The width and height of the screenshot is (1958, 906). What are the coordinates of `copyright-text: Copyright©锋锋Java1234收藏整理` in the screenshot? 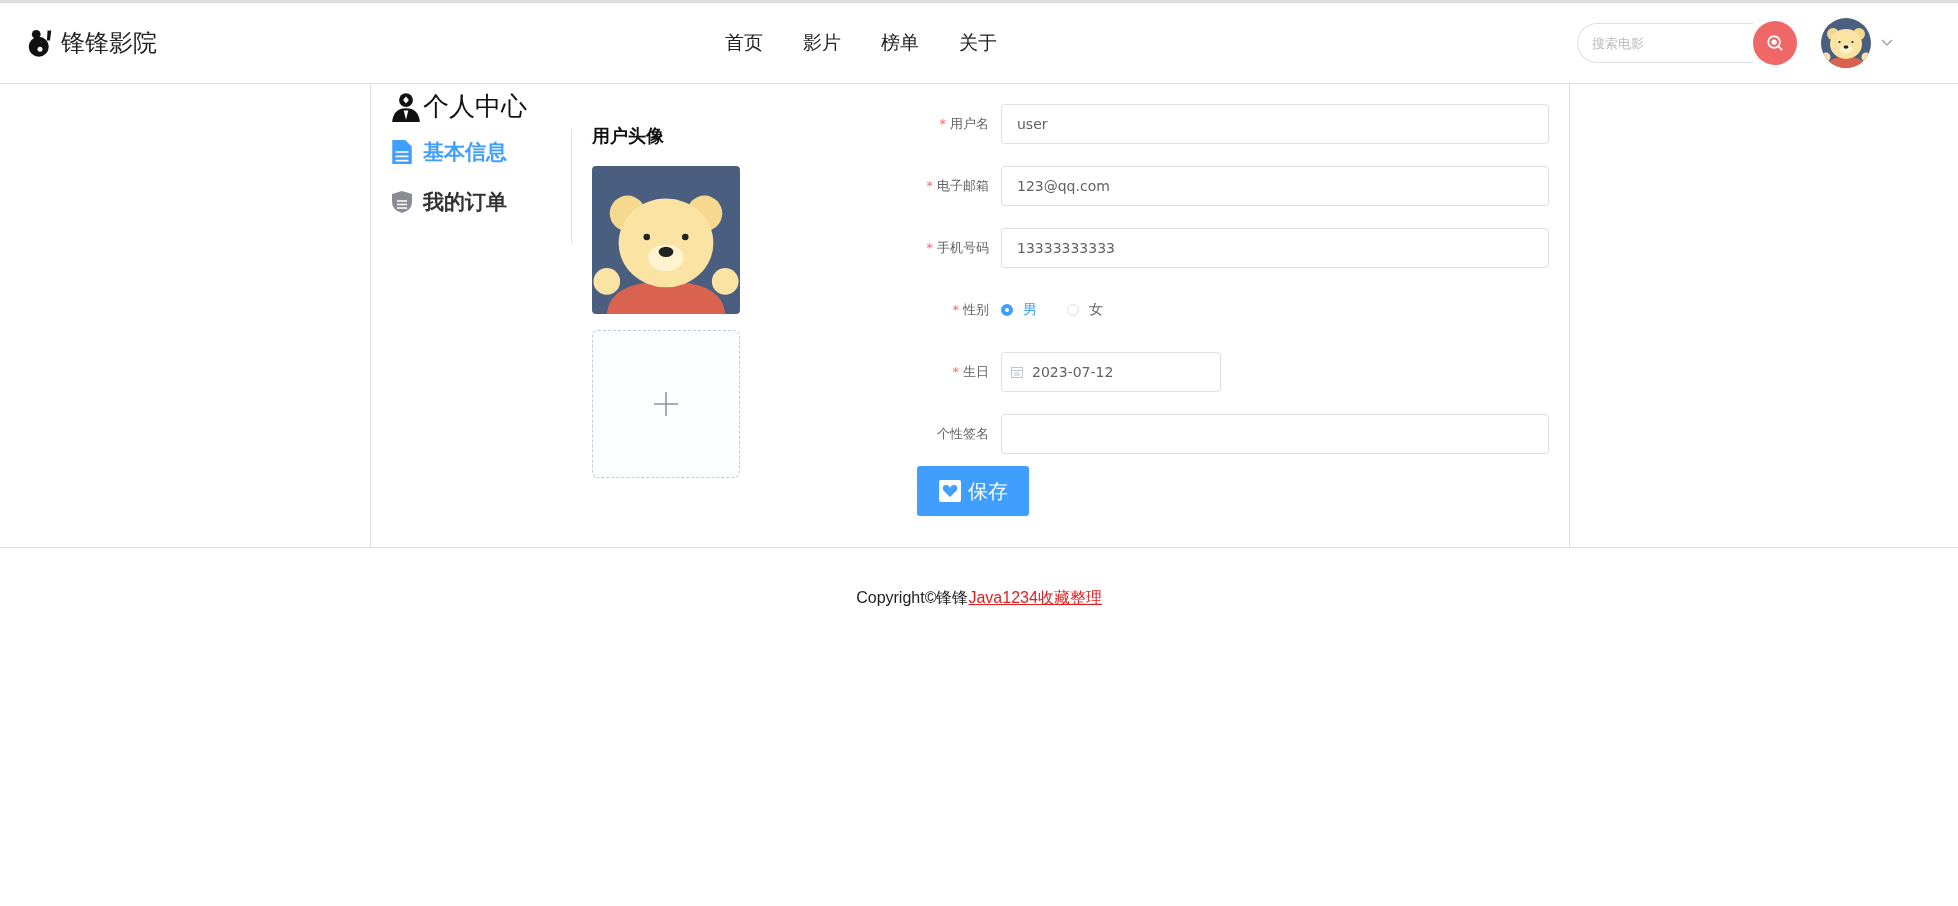 It's located at (979, 598).